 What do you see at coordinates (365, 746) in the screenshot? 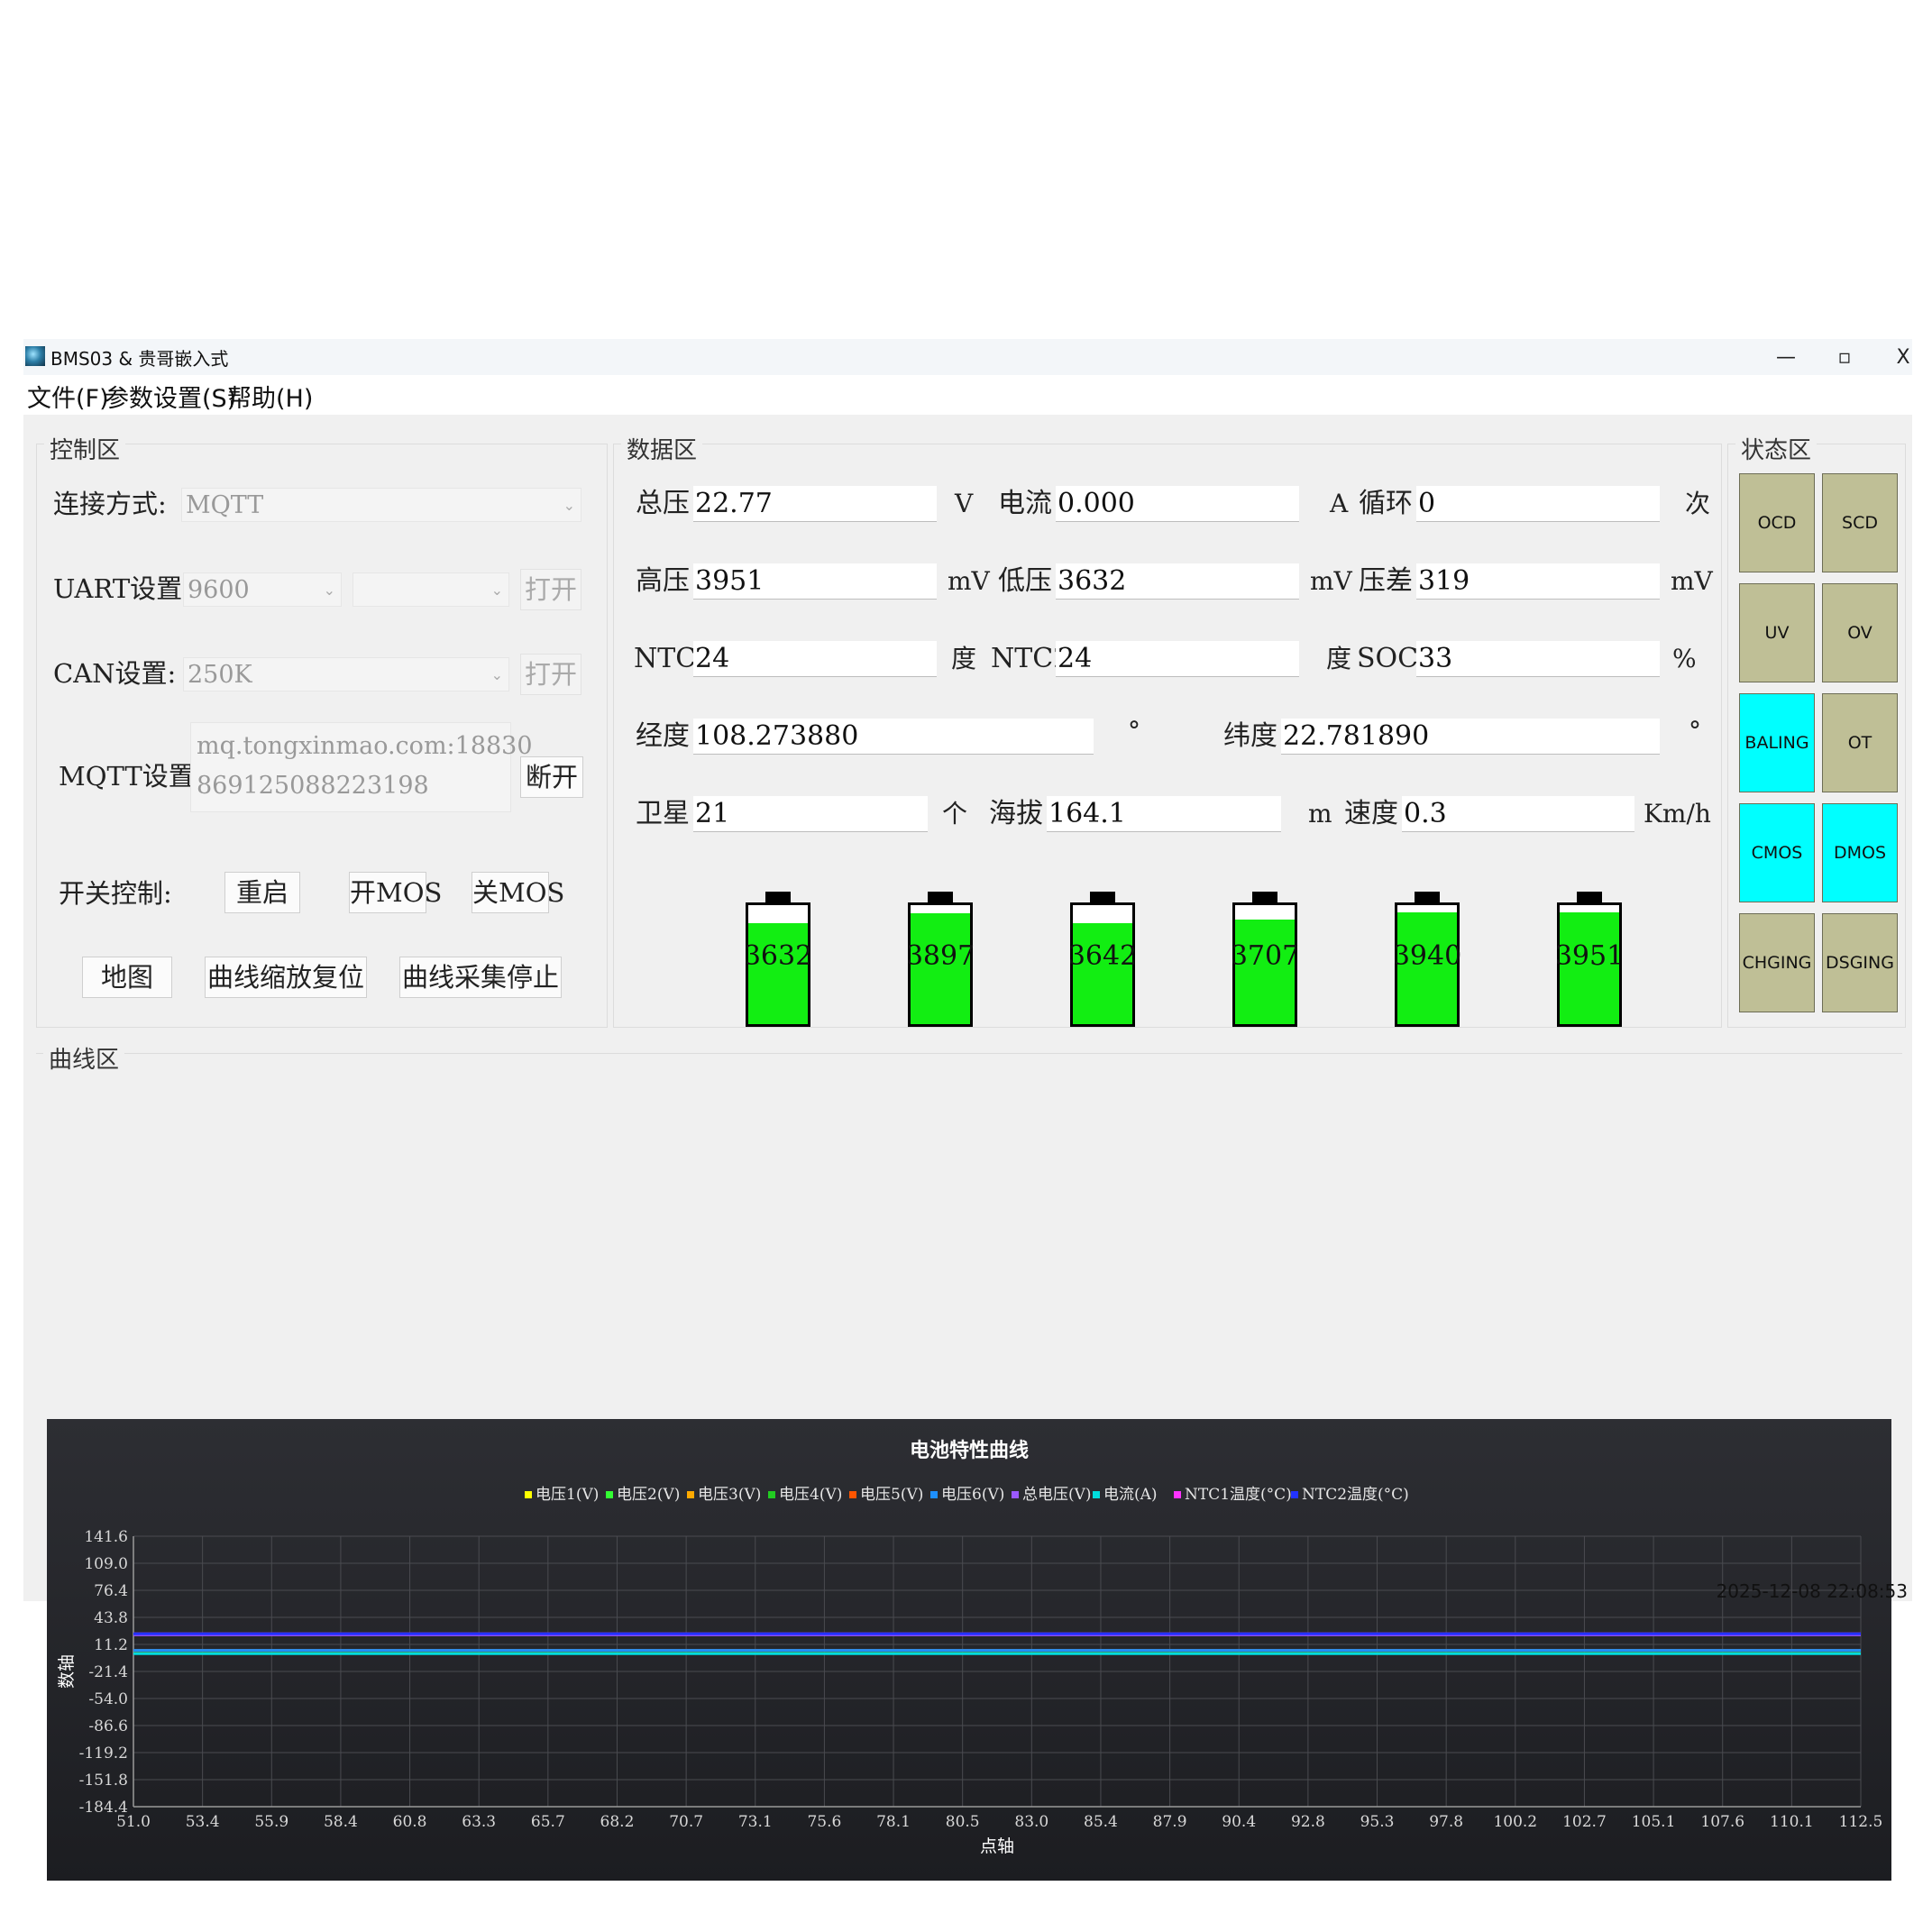
I see `mqtt-host: mq.tongxinmao.com:18830` at bounding box center [365, 746].